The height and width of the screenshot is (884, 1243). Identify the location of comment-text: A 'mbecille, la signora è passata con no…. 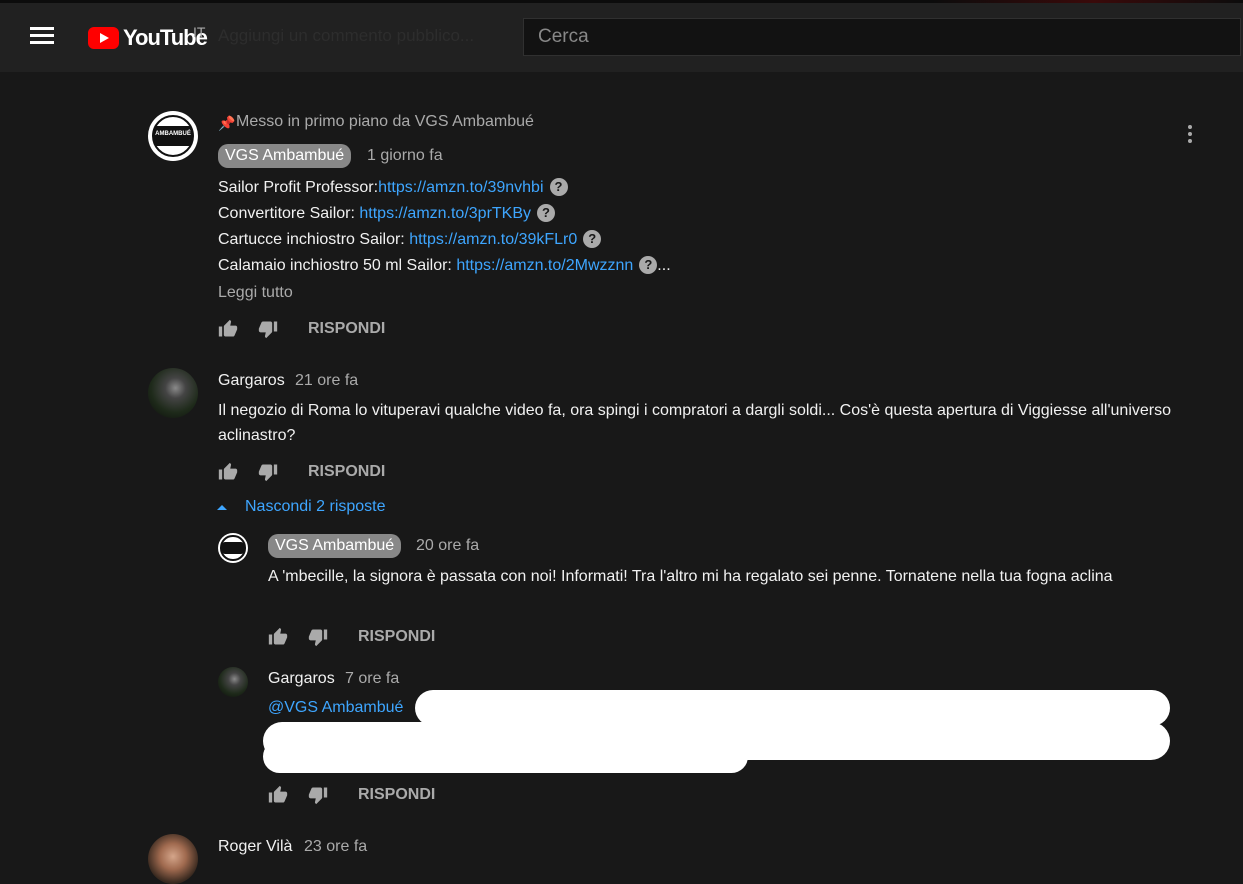
(690, 576).